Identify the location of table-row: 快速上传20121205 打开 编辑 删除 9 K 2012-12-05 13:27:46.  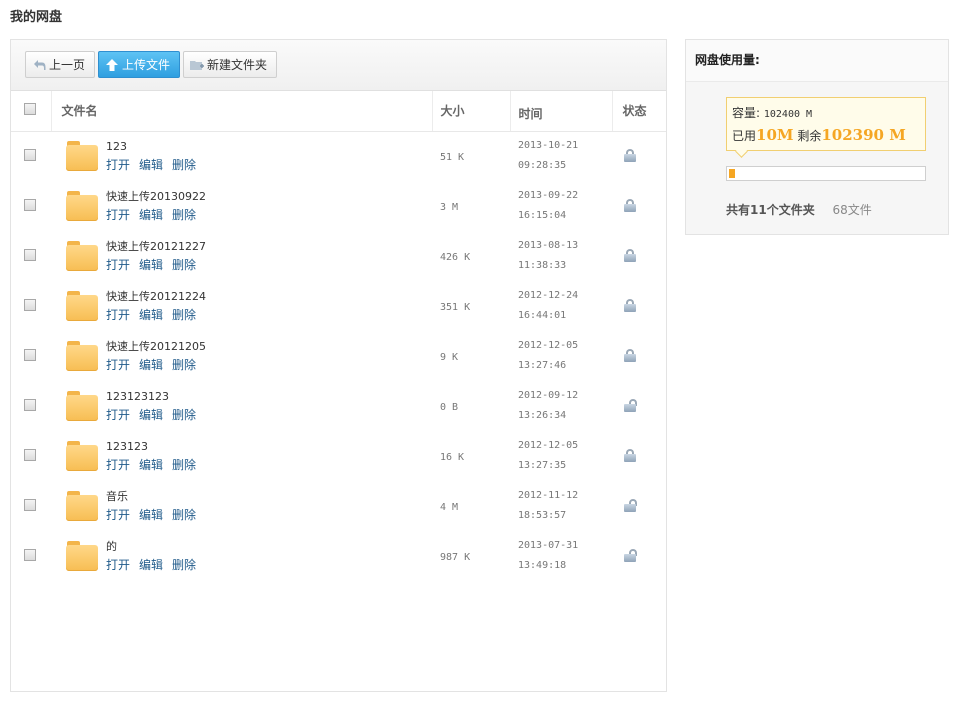
(338, 356).